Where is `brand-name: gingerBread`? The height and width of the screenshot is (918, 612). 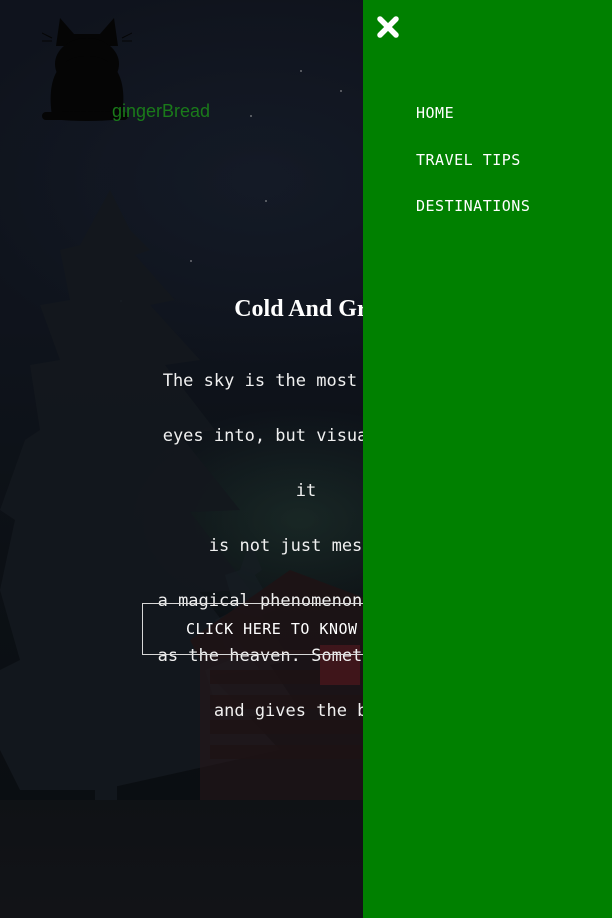 brand-name: gingerBread is located at coordinates (161, 111).